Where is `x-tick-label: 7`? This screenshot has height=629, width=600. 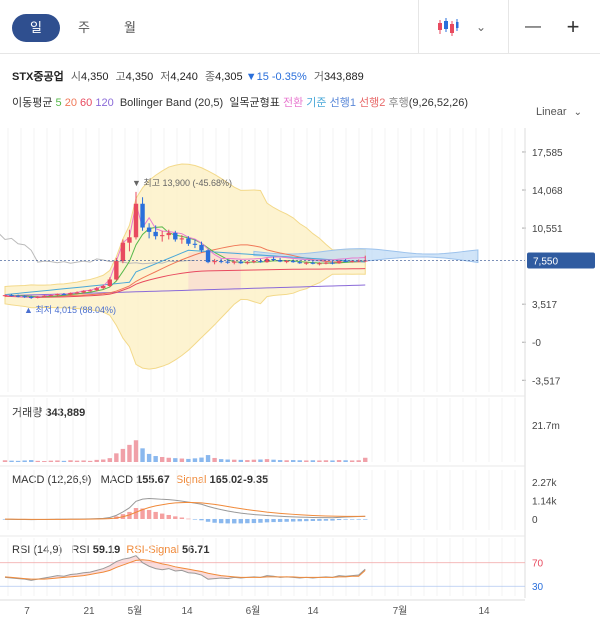
x-tick-label: 7 is located at coordinates (27, 611).